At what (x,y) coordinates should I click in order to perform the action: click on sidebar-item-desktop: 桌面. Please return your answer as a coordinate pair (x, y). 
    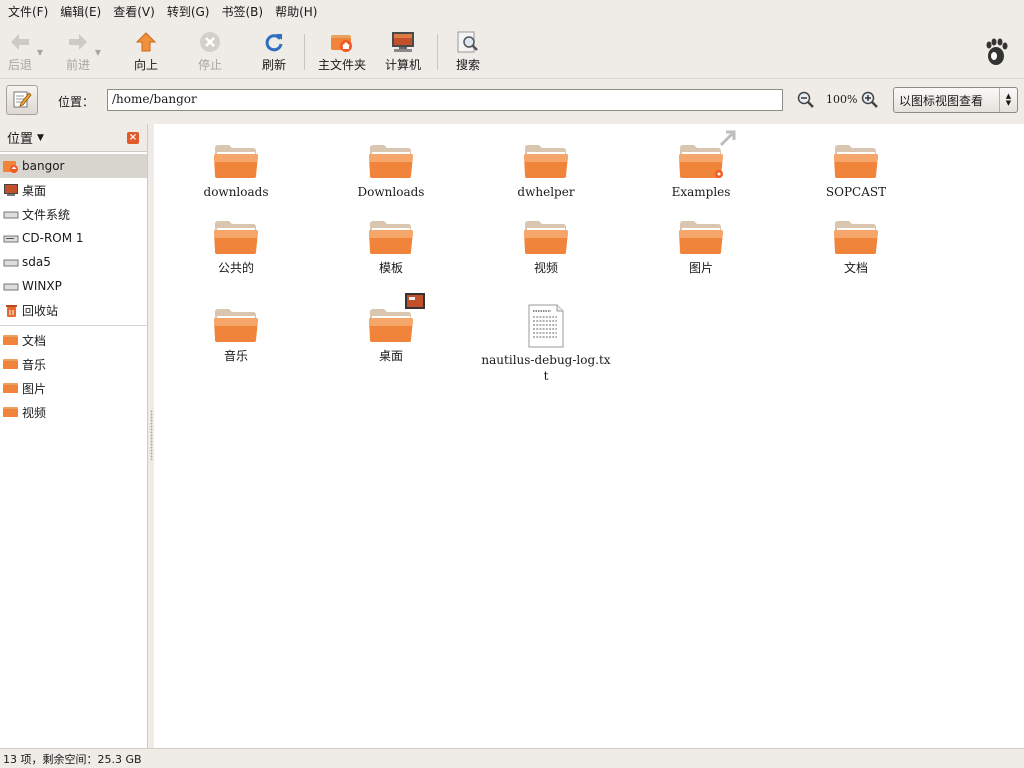
    Looking at the image, I should click on (73, 190).